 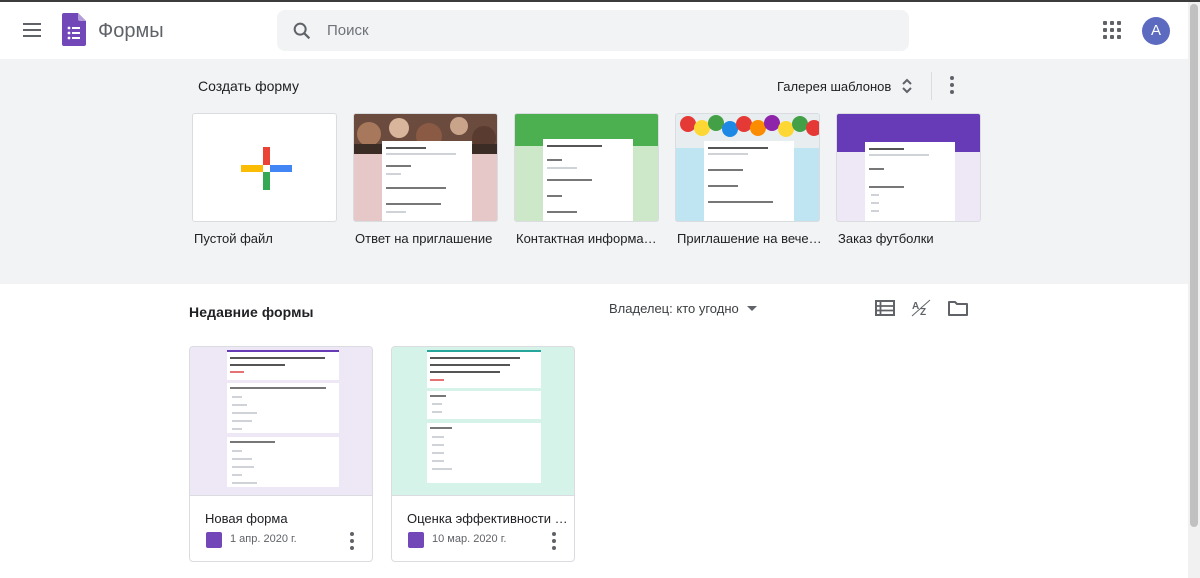 I want to click on search-icon, so click(x=302, y=31).